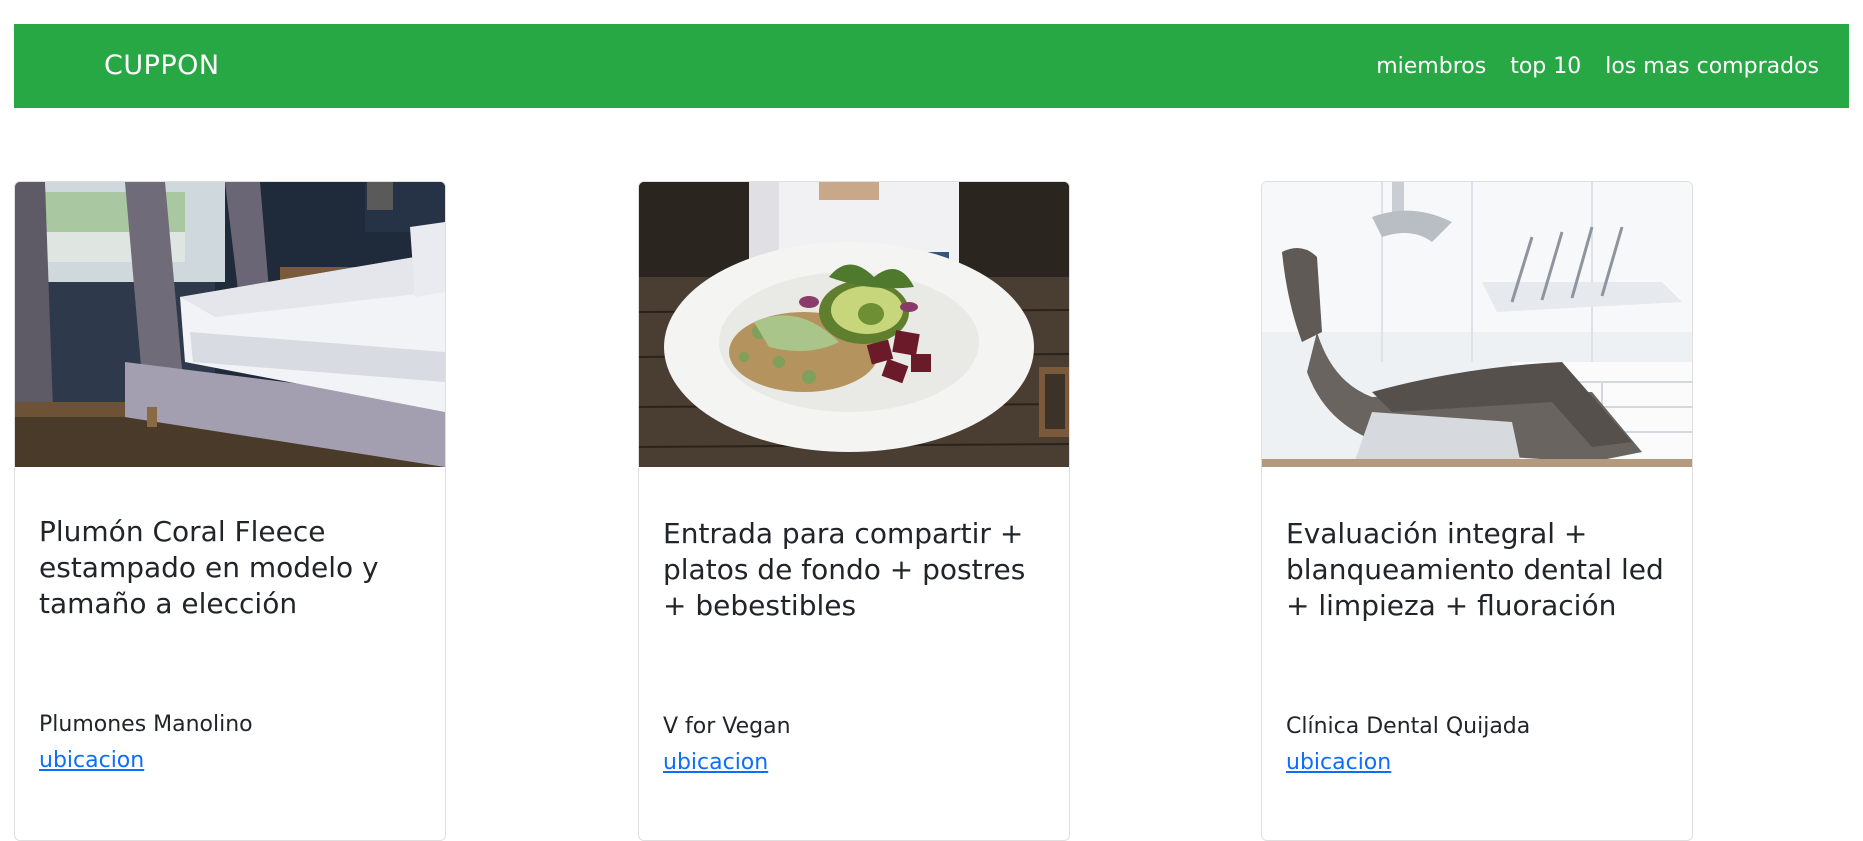  Describe the element at coordinates (1712, 66) in the screenshot. I see `nav-link-los-mas-comprados: los mas comprados` at that location.